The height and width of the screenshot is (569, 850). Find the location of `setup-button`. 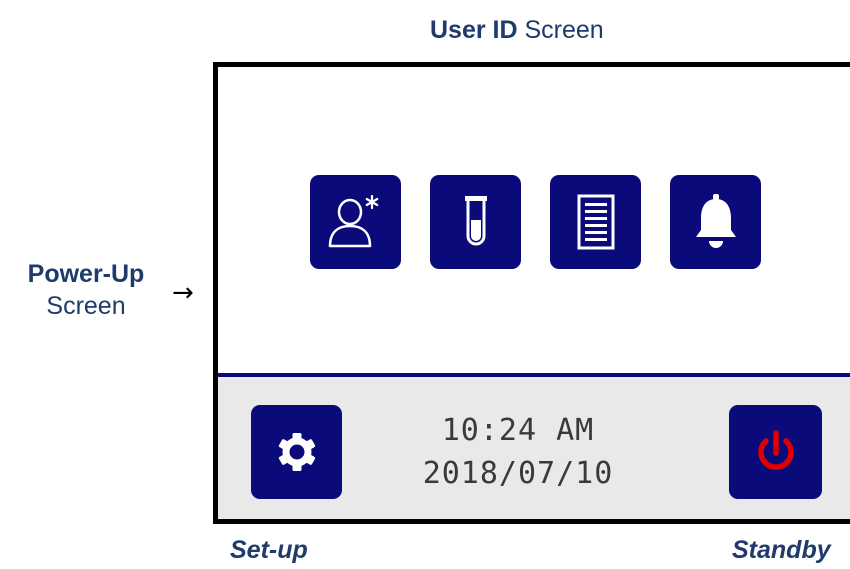

setup-button is located at coordinates (296, 452).